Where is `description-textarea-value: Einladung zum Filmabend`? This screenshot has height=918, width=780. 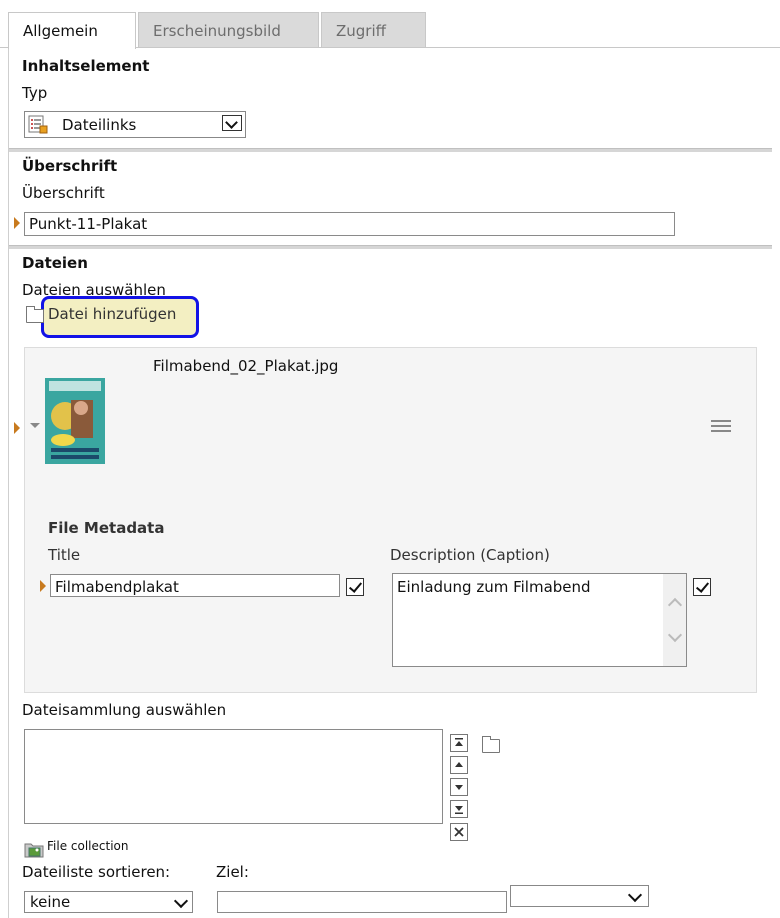
description-textarea-value: Einladung zum Filmabend is located at coordinates (494, 587).